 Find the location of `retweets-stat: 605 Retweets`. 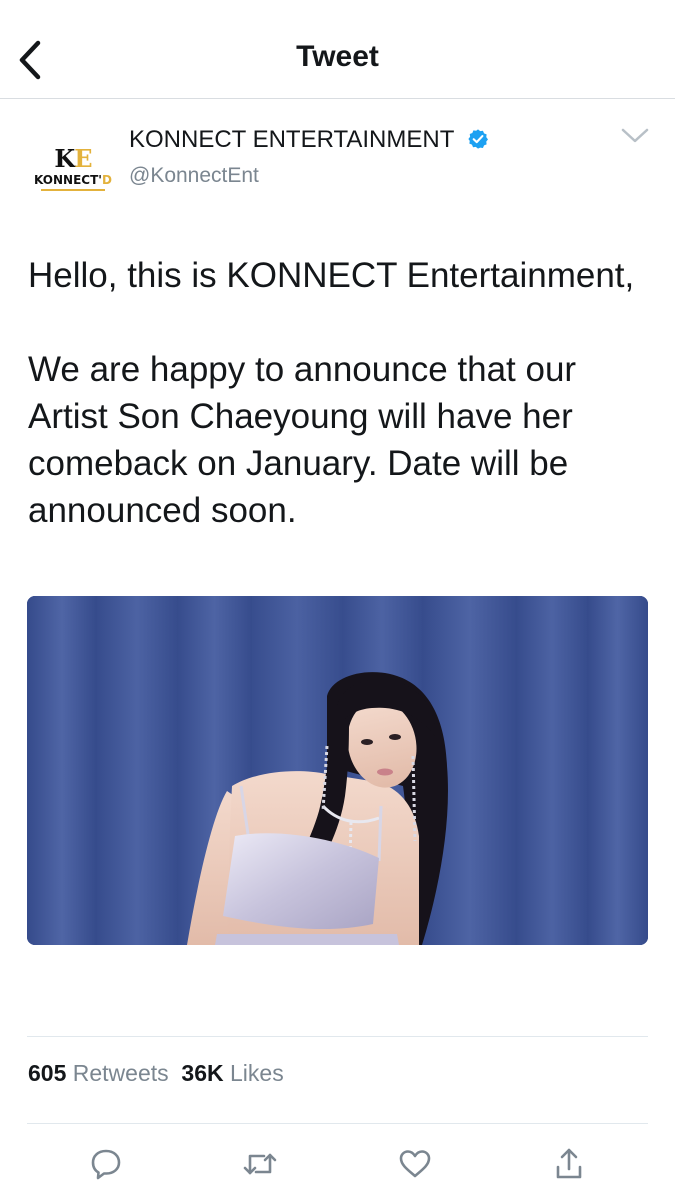

retweets-stat: 605 Retweets is located at coordinates (98, 1073).